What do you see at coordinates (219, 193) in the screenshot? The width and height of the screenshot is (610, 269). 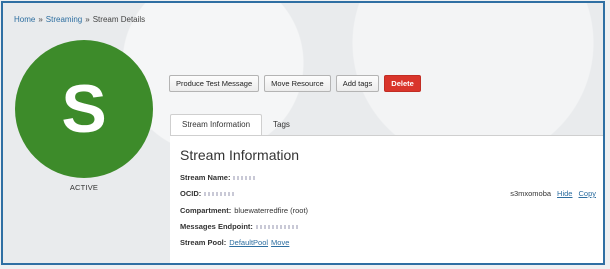 I see `redacted-ocid` at bounding box center [219, 193].